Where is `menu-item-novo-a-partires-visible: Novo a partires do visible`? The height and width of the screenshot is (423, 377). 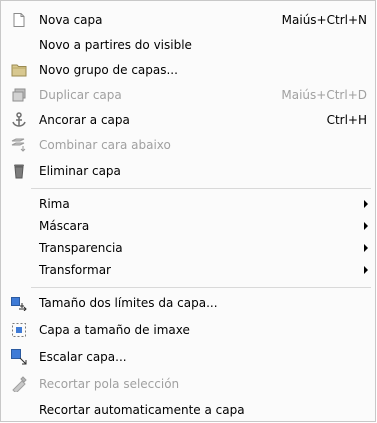 menu-item-novo-a-partires-visible: Novo a partires do visible is located at coordinates (188, 45).